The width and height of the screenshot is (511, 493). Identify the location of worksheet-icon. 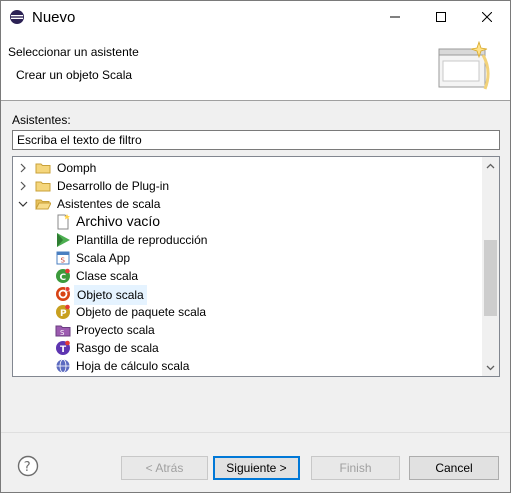
(63, 366).